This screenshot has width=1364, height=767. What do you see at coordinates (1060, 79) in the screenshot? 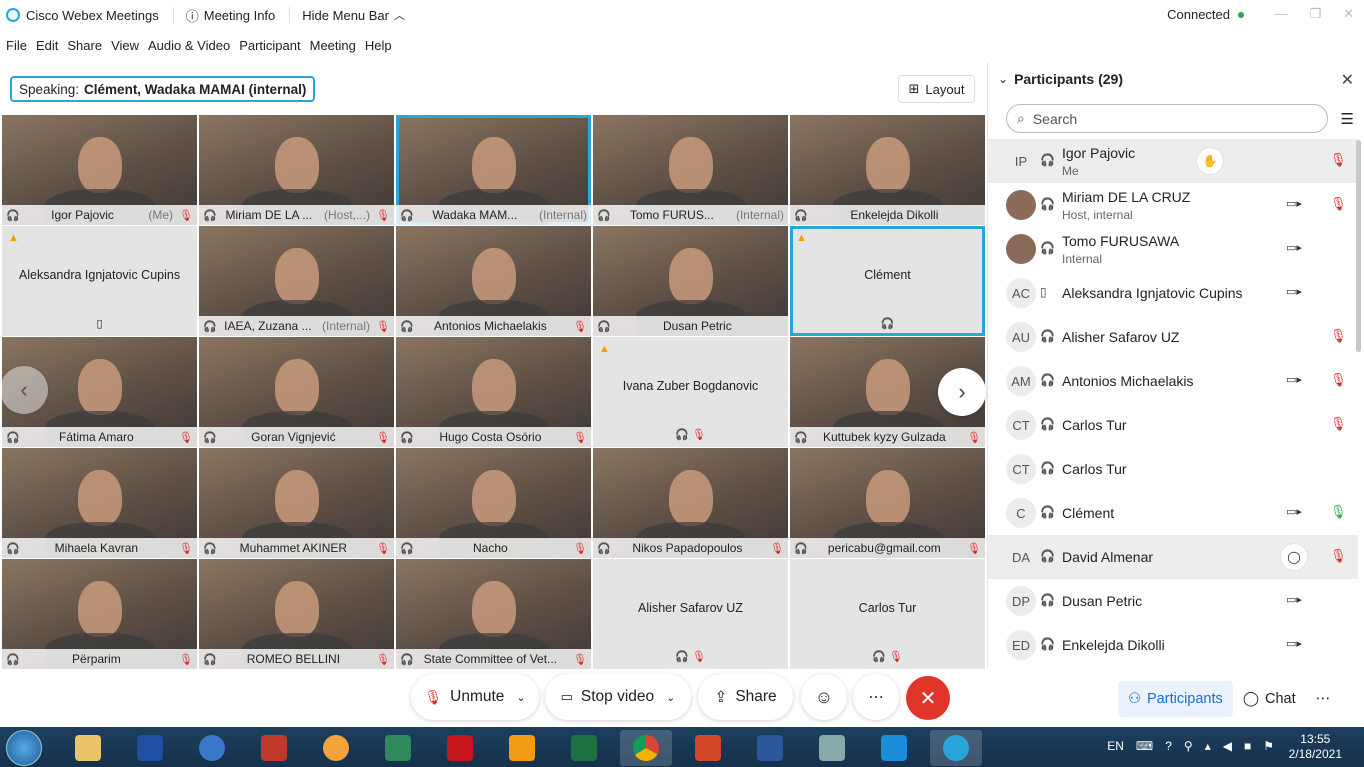
I see `panel-header: ⌄ Participants (29)` at bounding box center [1060, 79].